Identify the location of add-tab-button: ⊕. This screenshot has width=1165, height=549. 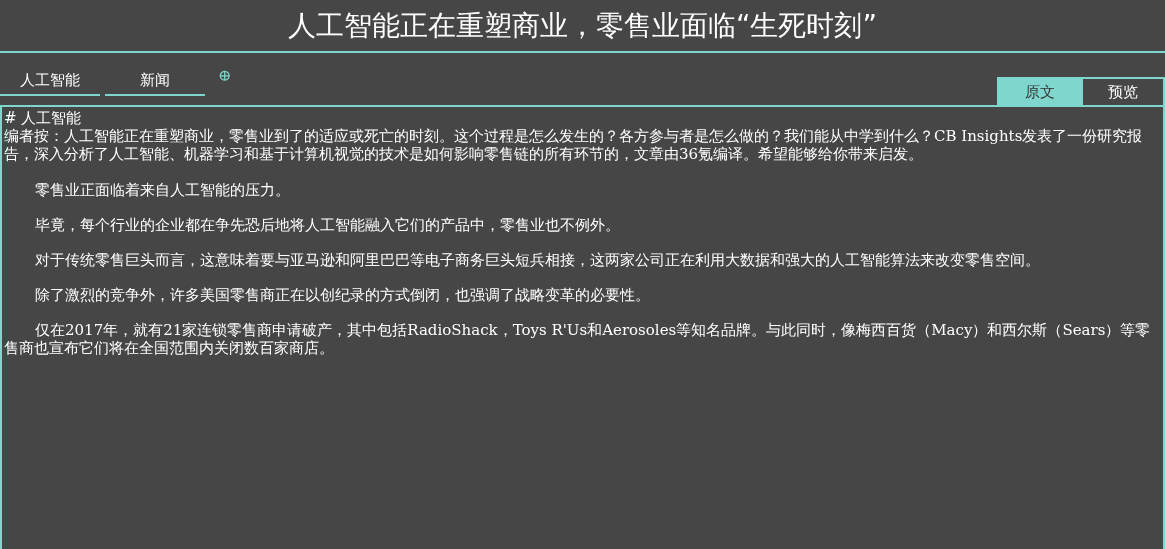
(225, 75).